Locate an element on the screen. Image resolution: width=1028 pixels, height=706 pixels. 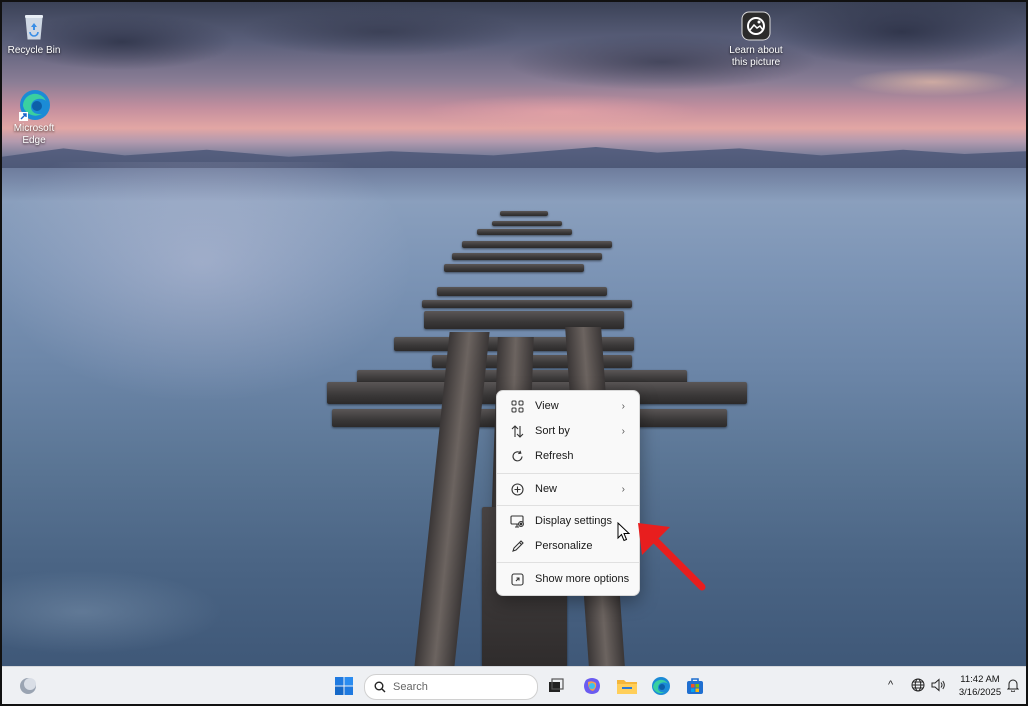
menu-item-refresh: Refresh is located at coordinates (568, 456).